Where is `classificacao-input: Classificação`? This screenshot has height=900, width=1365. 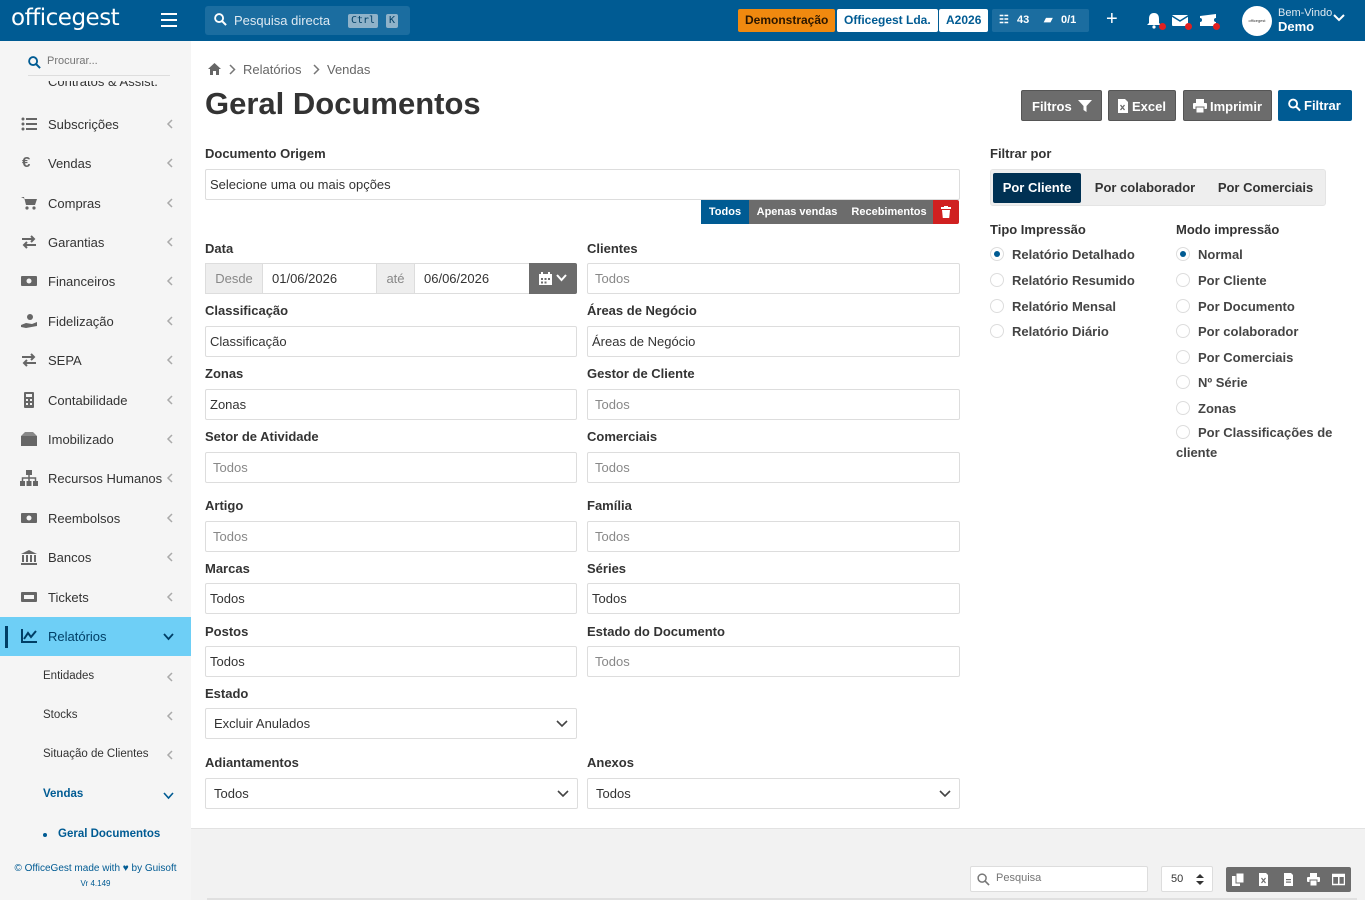
classificacao-input: Classificação is located at coordinates (391, 341).